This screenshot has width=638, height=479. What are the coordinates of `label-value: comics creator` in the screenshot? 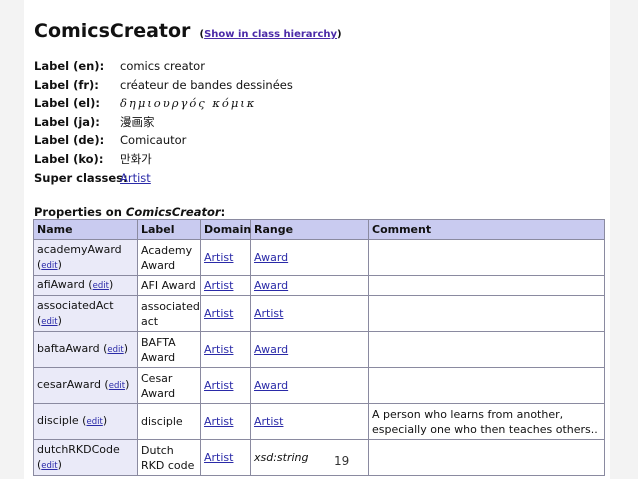 It's located at (162, 66).